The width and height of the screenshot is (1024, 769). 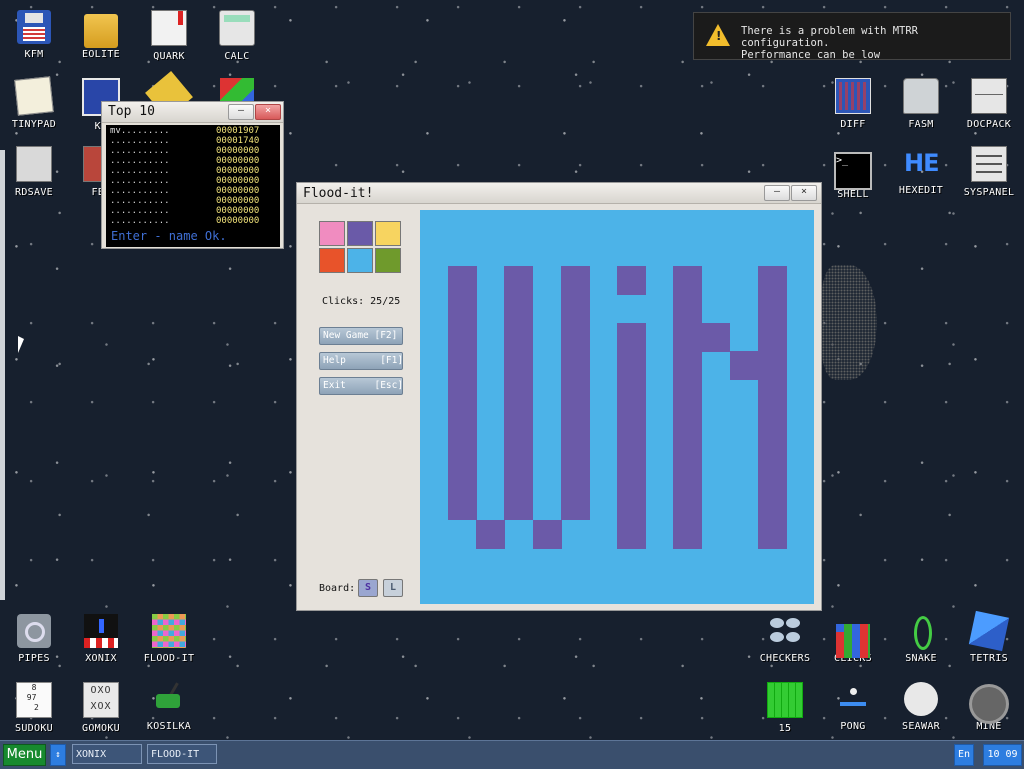 I want to click on desktop-icon-flood-it: FLOOD-IT, so click(x=169, y=639).